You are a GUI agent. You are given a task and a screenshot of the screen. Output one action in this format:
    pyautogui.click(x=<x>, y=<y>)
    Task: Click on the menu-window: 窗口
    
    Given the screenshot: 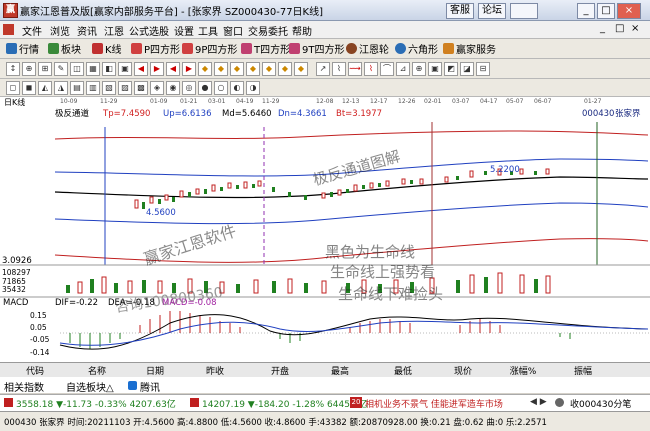 What is the action you would take?
    pyautogui.click(x=233, y=30)
    